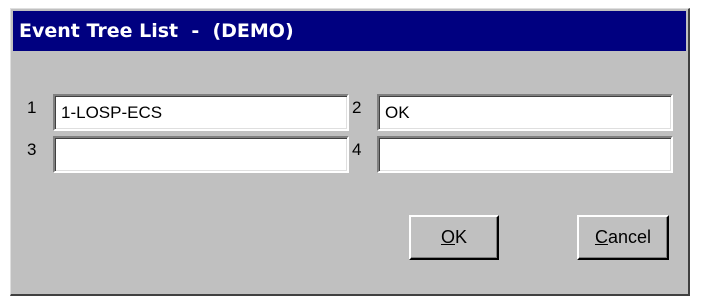 The height and width of the screenshot is (301, 704). I want to click on ok-button-mnemonic: O, so click(447, 237).